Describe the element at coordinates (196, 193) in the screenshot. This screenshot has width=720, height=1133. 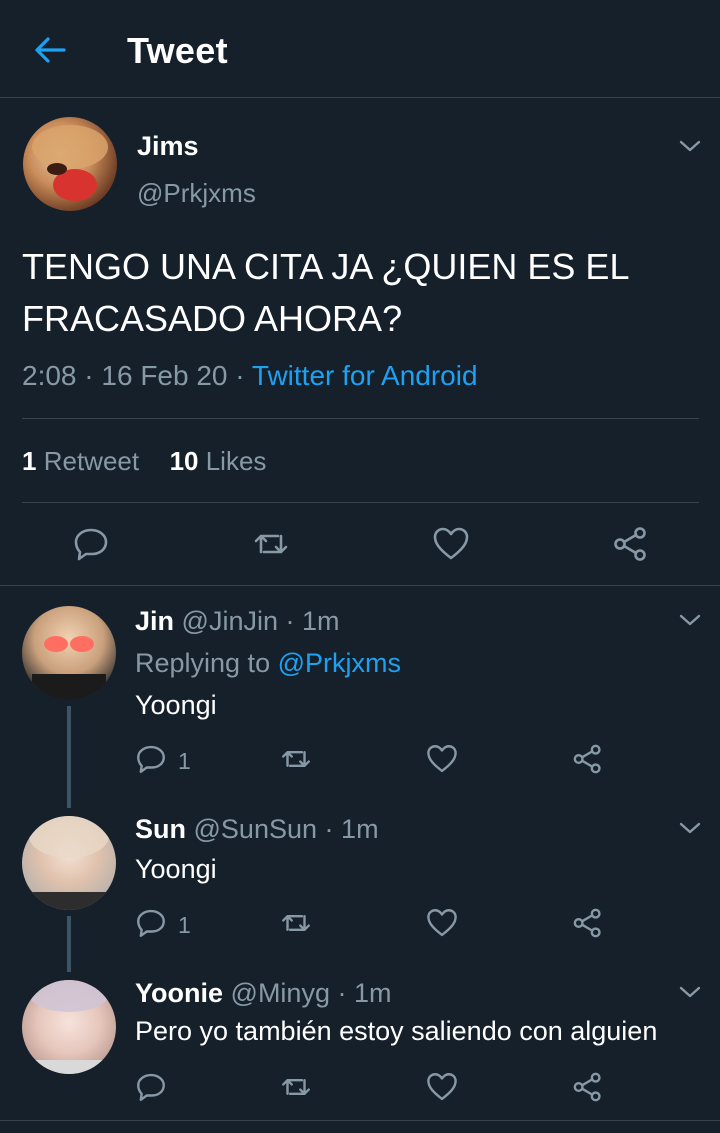
I see `author-handle: @Prkjxms` at that location.